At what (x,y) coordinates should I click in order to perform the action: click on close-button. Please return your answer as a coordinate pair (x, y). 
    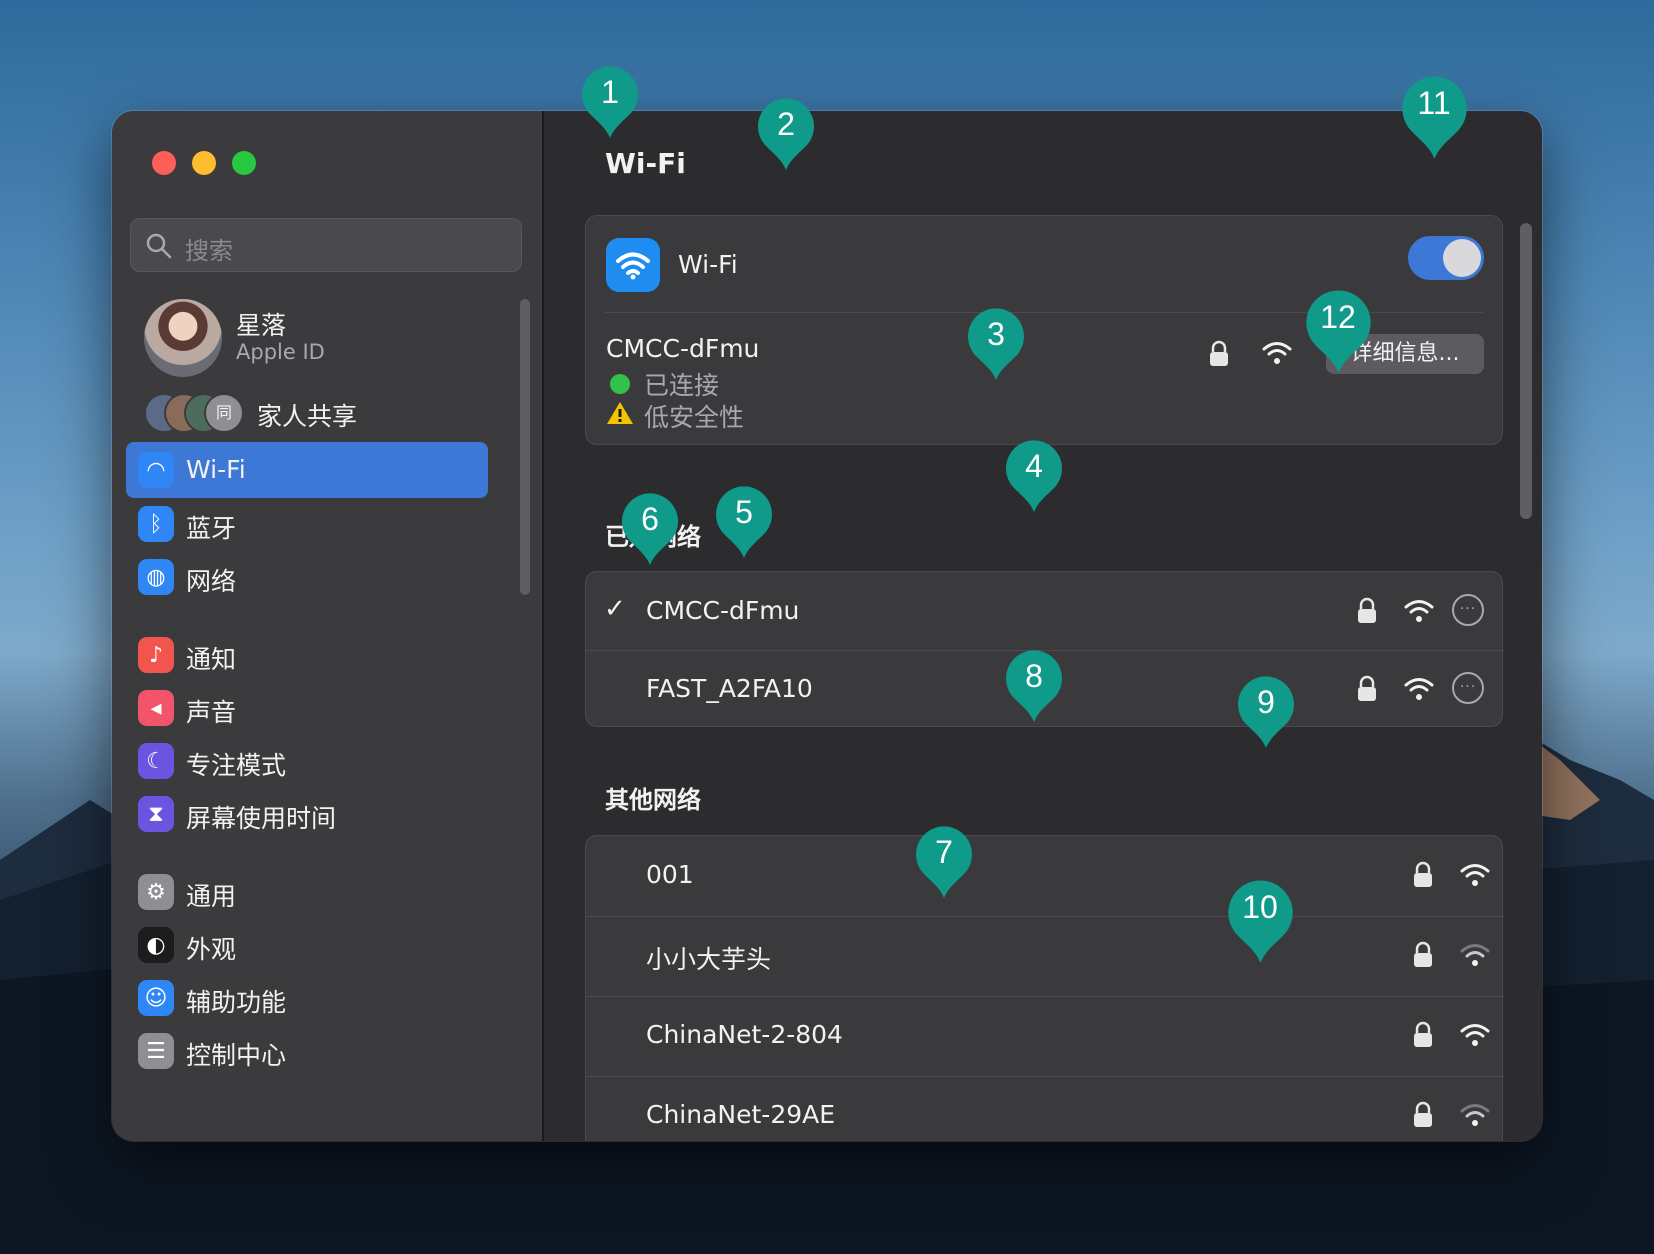
    Looking at the image, I should click on (164, 163).